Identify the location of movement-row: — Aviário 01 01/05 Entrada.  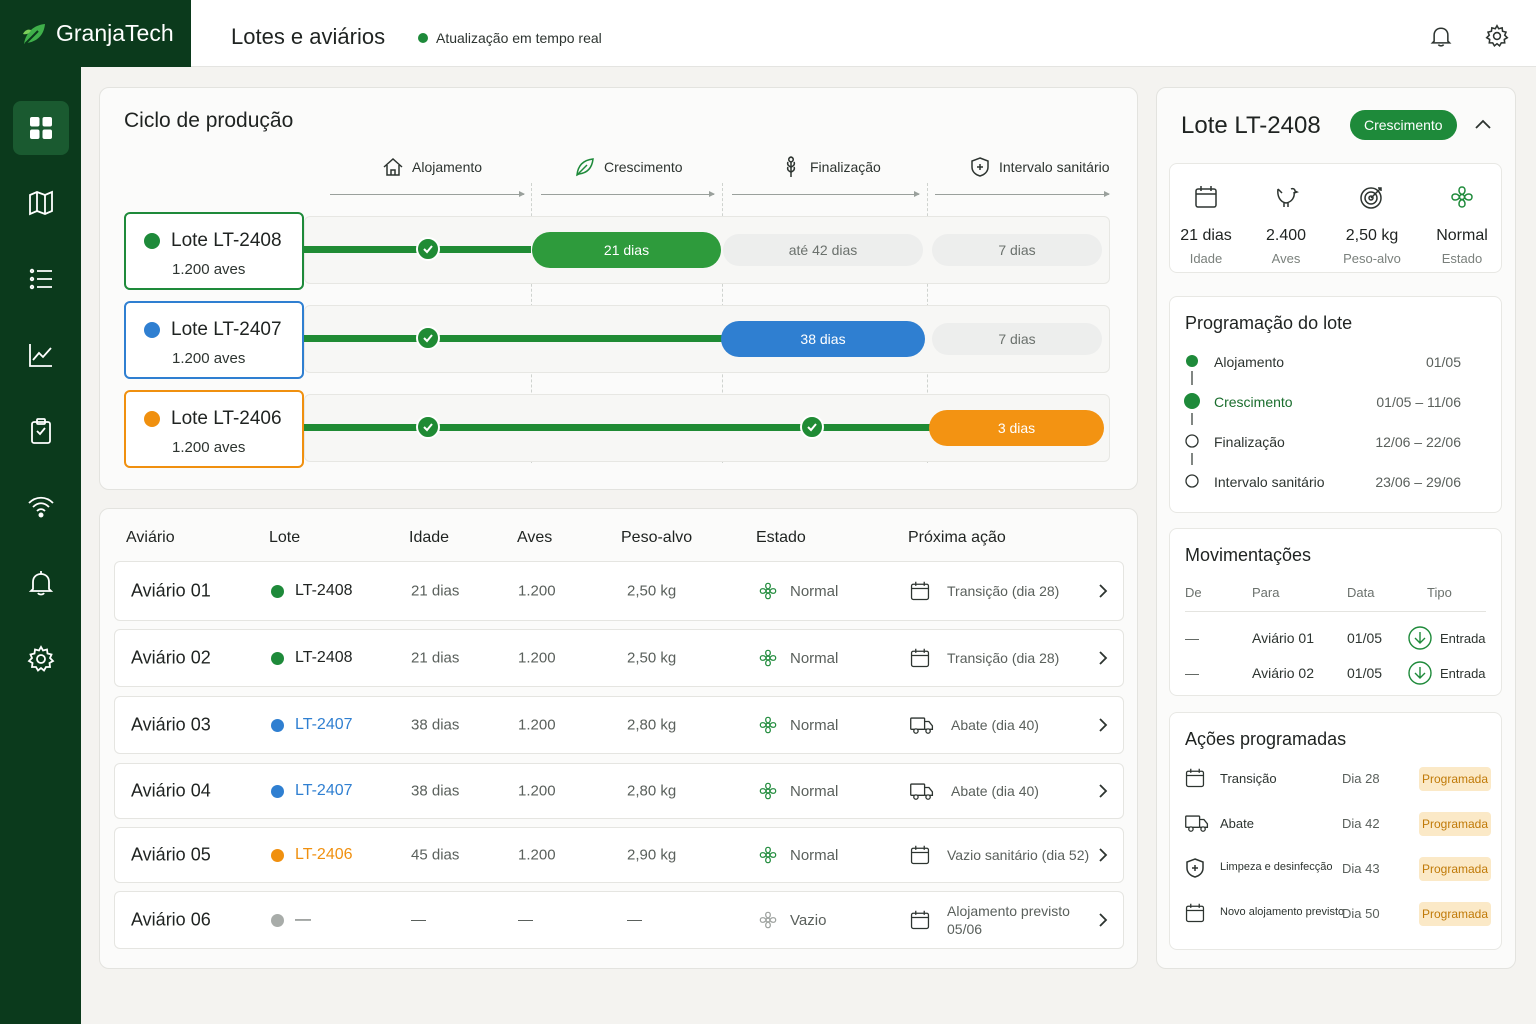
(1335, 639).